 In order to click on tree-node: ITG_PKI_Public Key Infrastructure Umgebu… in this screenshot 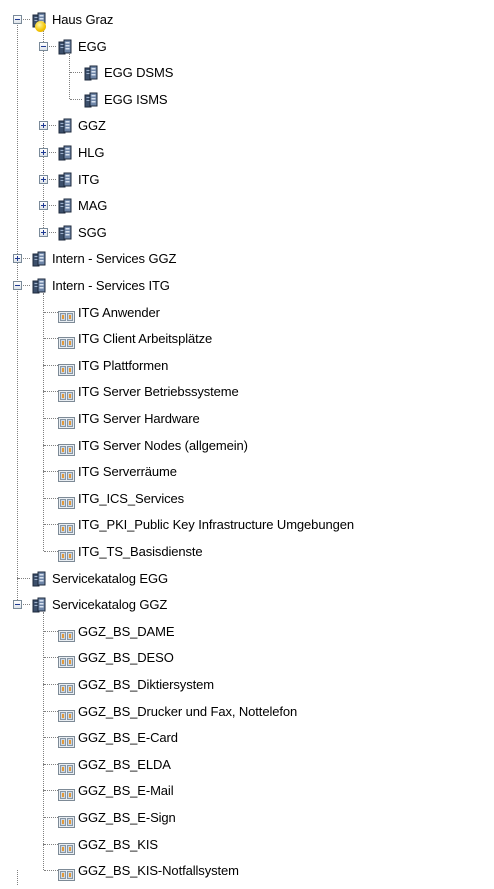, I will do `click(247, 524)`.